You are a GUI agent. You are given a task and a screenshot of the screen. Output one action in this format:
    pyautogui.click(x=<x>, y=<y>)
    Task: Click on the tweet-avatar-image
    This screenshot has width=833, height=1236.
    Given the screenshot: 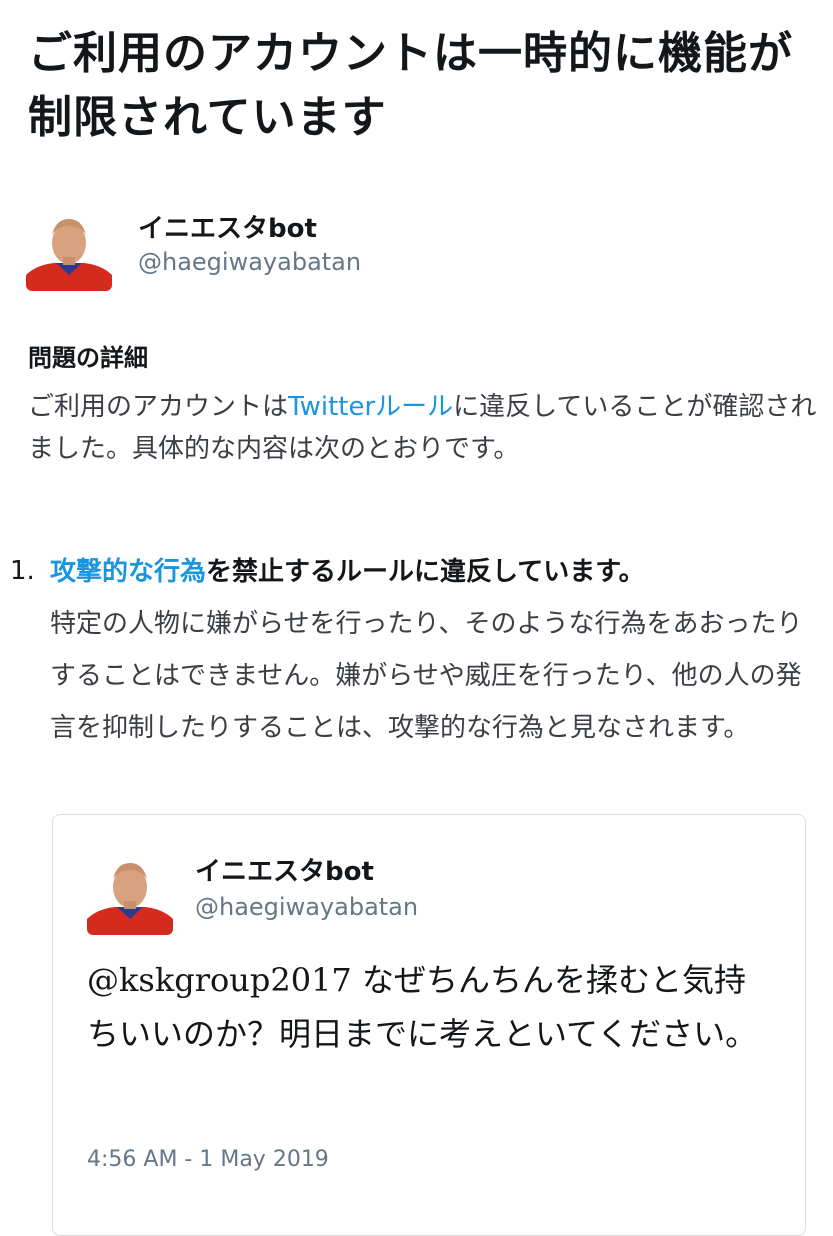 What is the action you would take?
    pyautogui.click(x=130, y=892)
    